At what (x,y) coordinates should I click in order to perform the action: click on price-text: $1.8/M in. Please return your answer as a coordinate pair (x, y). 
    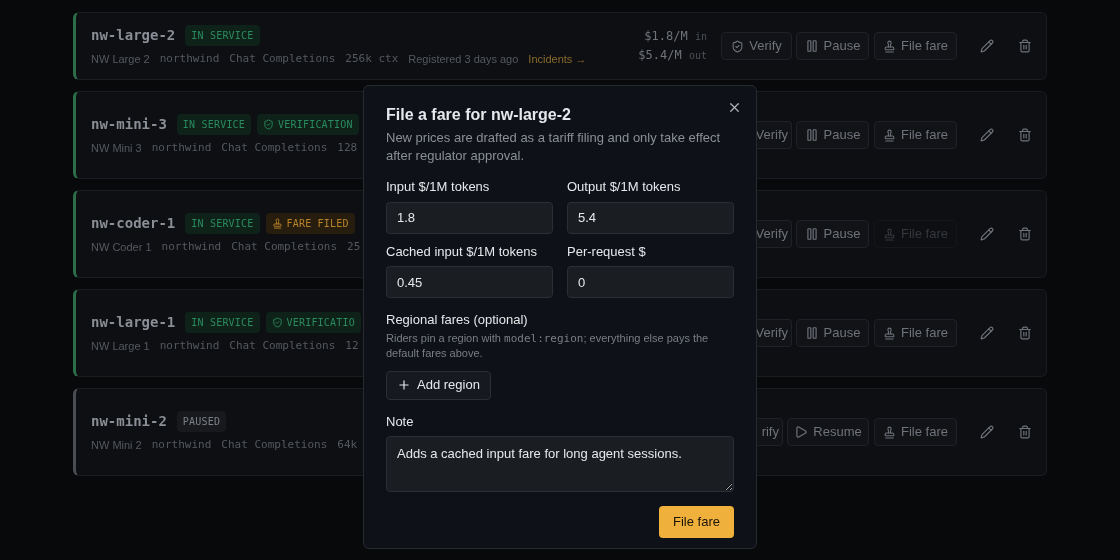
    Looking at the image, I should click on (675, 36).